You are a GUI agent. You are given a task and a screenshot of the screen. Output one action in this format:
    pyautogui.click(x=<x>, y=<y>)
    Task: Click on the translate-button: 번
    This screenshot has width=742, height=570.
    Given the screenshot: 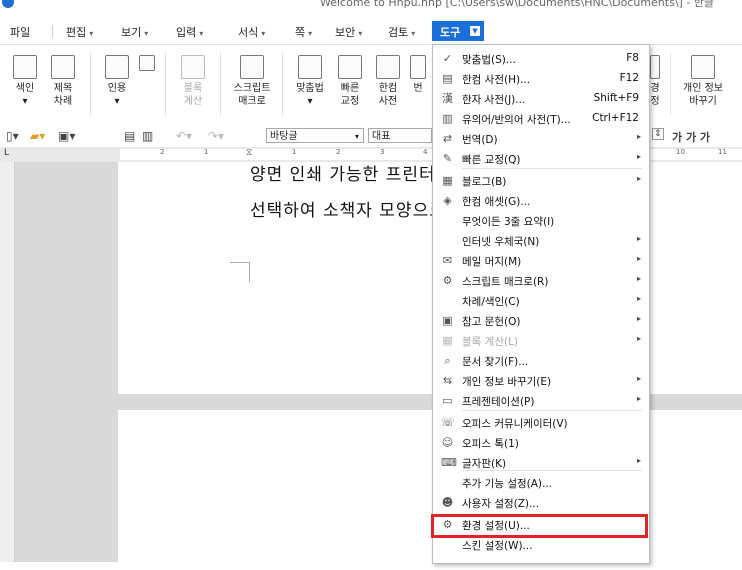 What is the action you would take?
    pyautogui.click(x=418, y=75)
    